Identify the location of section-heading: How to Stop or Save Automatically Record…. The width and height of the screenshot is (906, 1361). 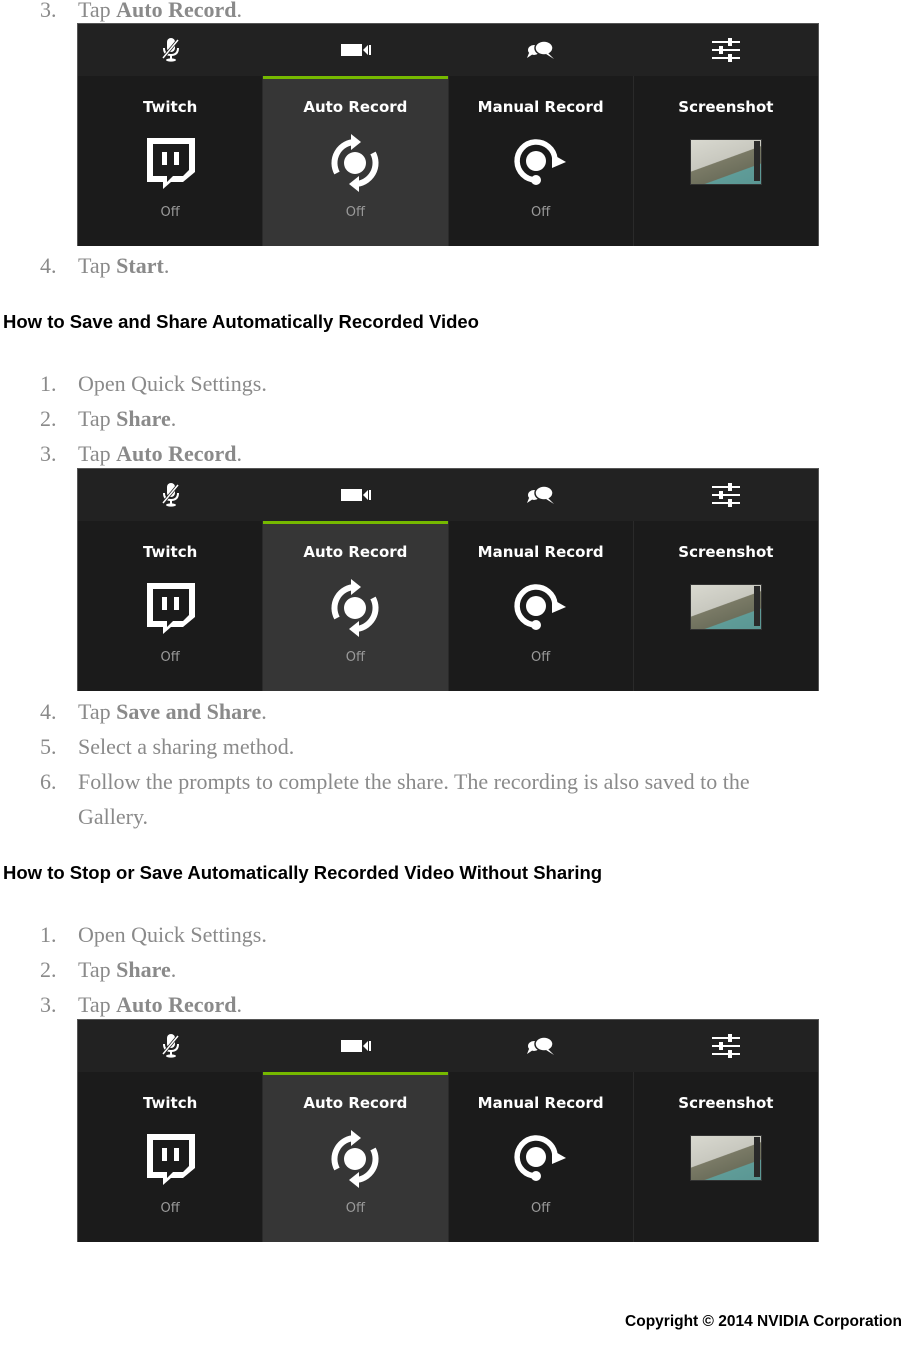
(303, 872).